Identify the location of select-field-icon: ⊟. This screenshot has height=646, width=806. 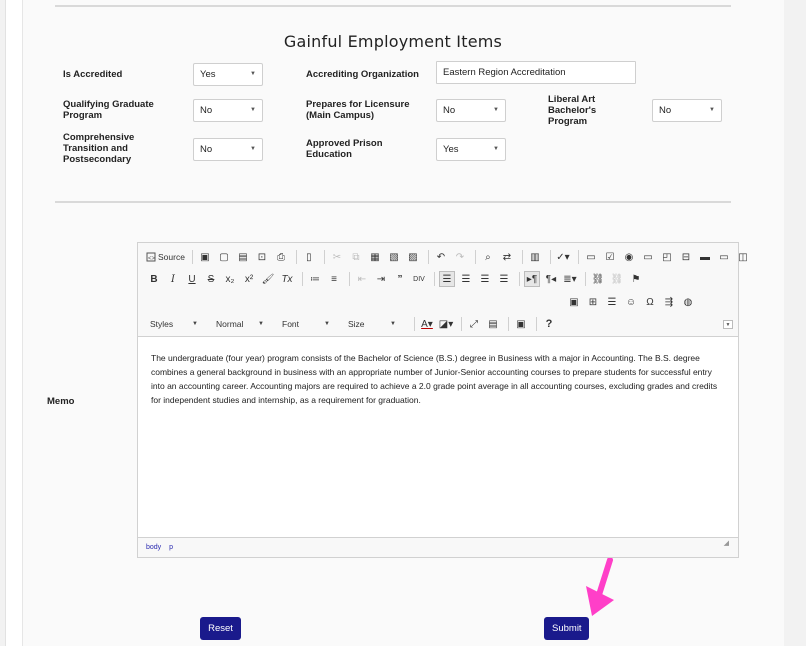
(686, 257).